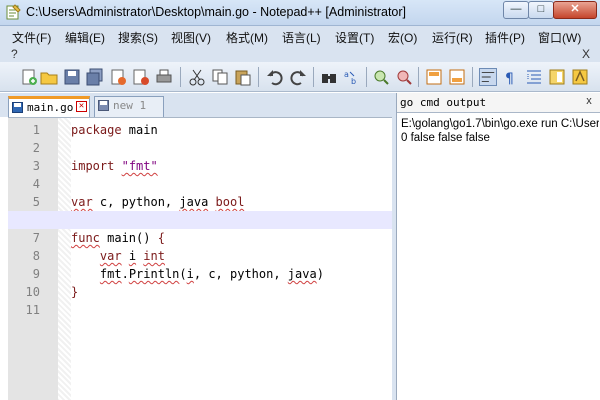 This screenshot has height=400, width=600. I want to click on close-all-icon, so click(141, 77).